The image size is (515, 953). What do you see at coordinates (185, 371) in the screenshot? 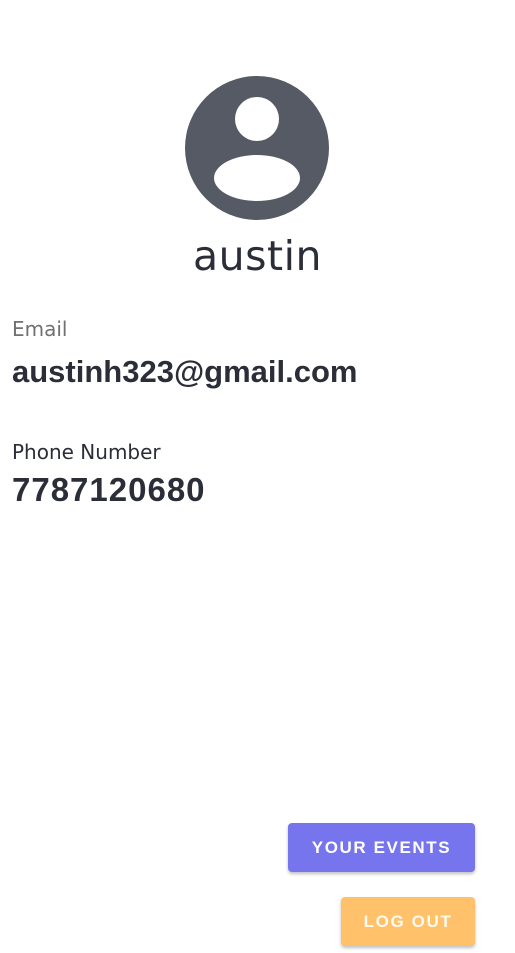
I see `email-value: austinh323@gmail.com` at bounding box center [185, 371].